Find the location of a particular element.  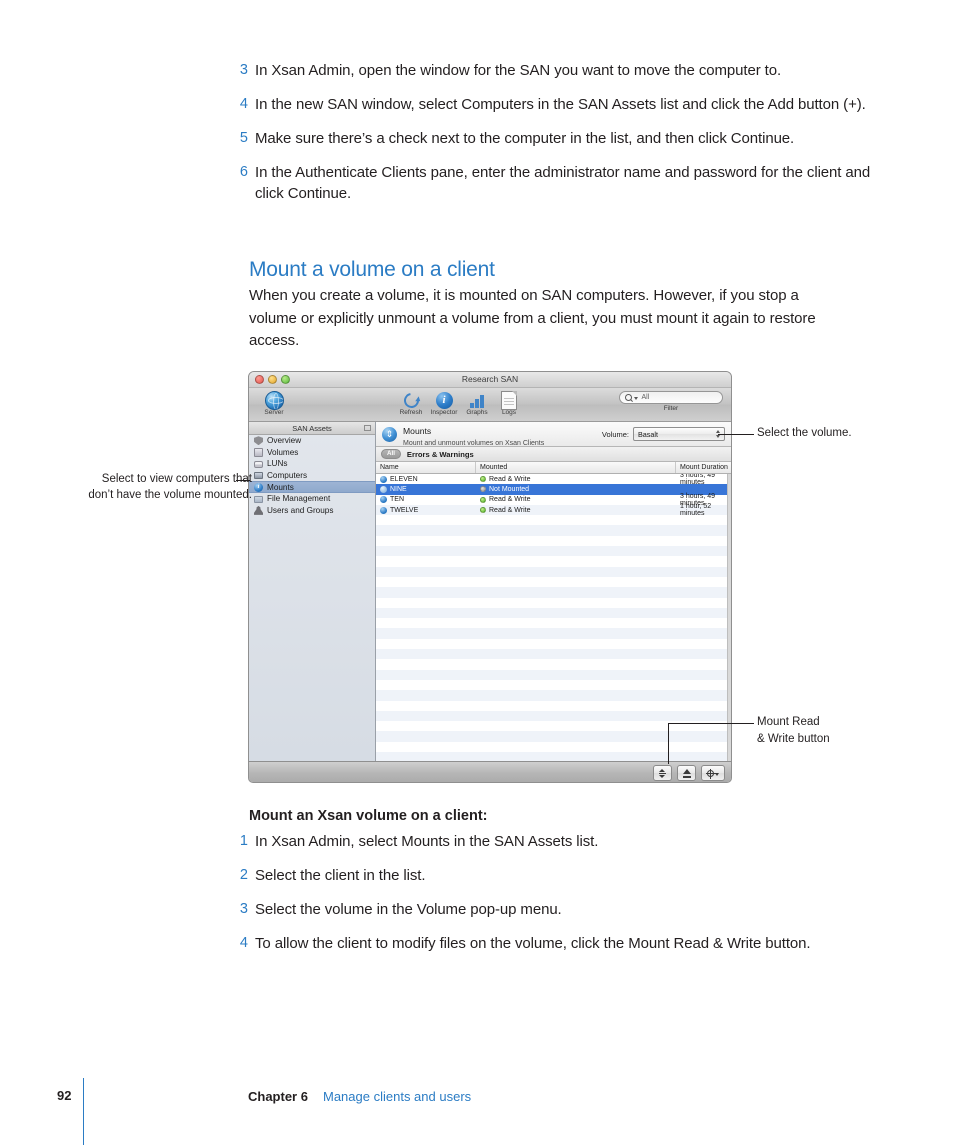

sidebar-item-overview: Overview is located at coordinates (312, 441).